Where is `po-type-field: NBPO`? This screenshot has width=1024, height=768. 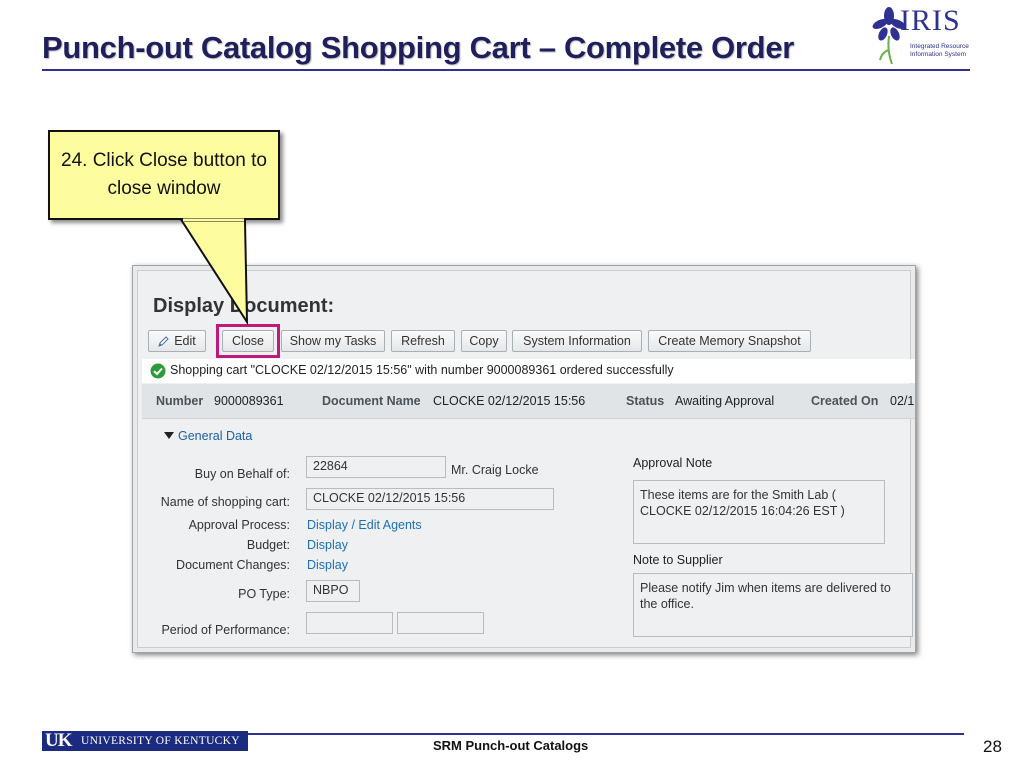 po-type-field: NBPO is located at coordinates (333, 591).